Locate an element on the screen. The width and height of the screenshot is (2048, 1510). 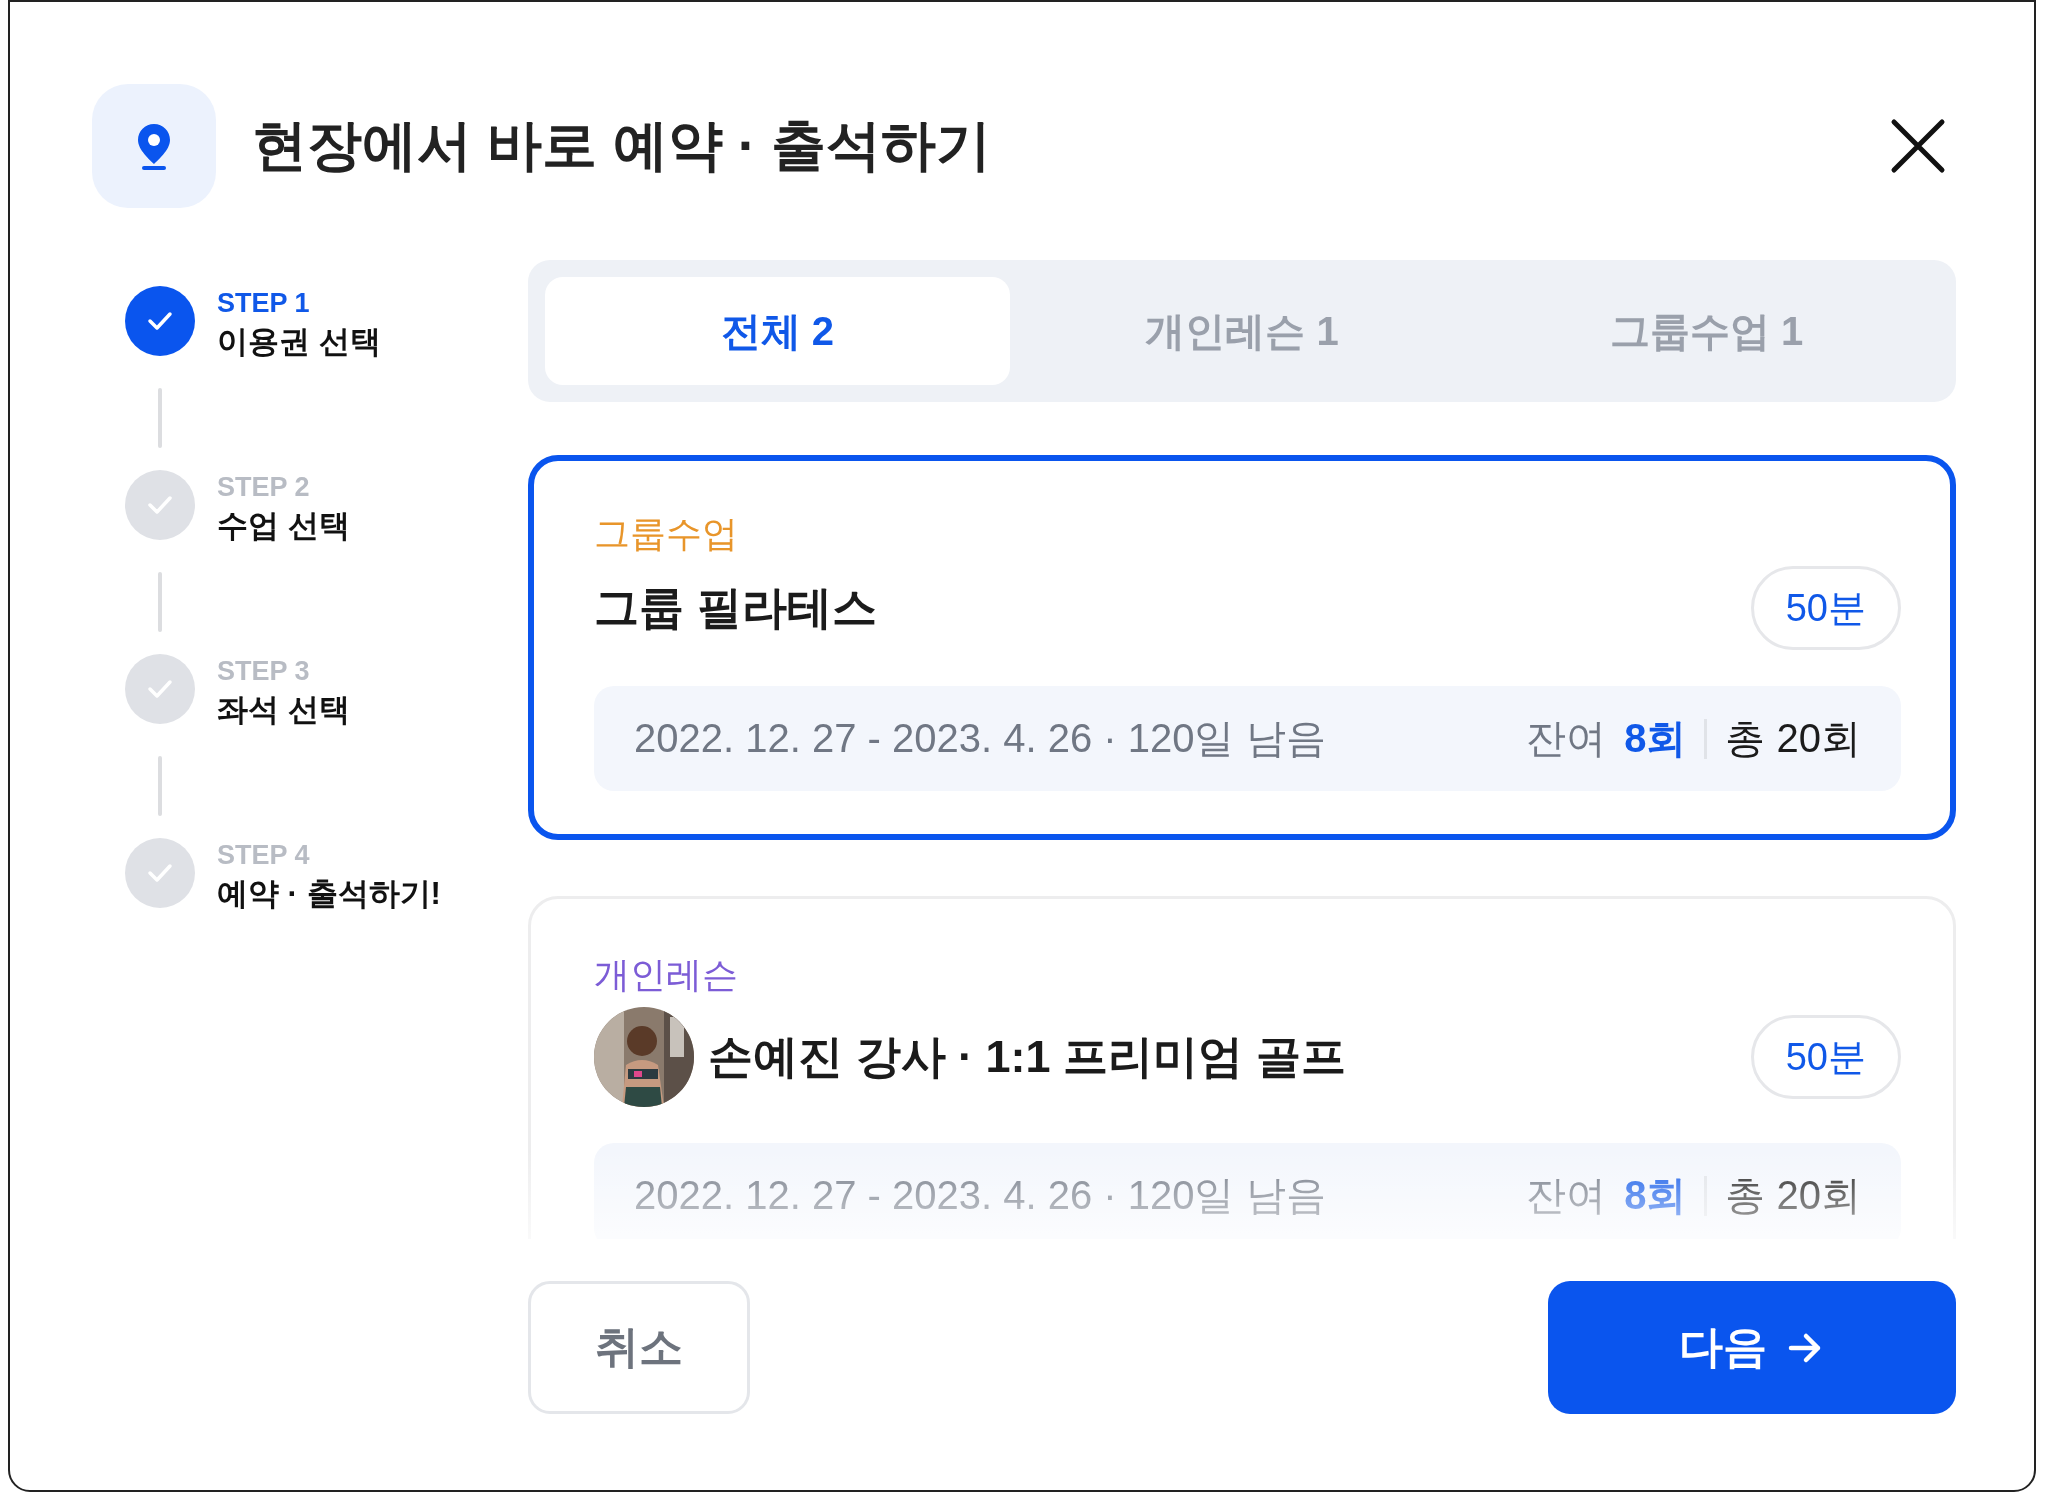
step-name: 이용권 선택 is located at coordinates (299, 342).